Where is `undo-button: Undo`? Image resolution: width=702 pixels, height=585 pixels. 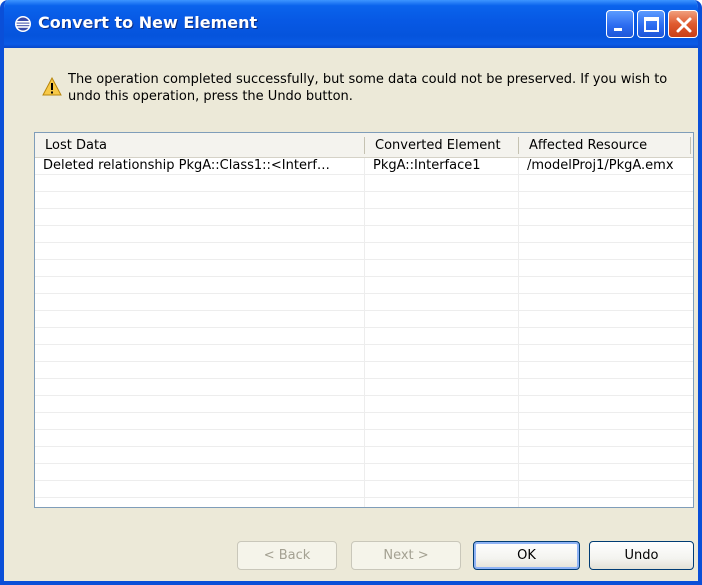
undo-button: Undo is located at coordinates (641, 555).